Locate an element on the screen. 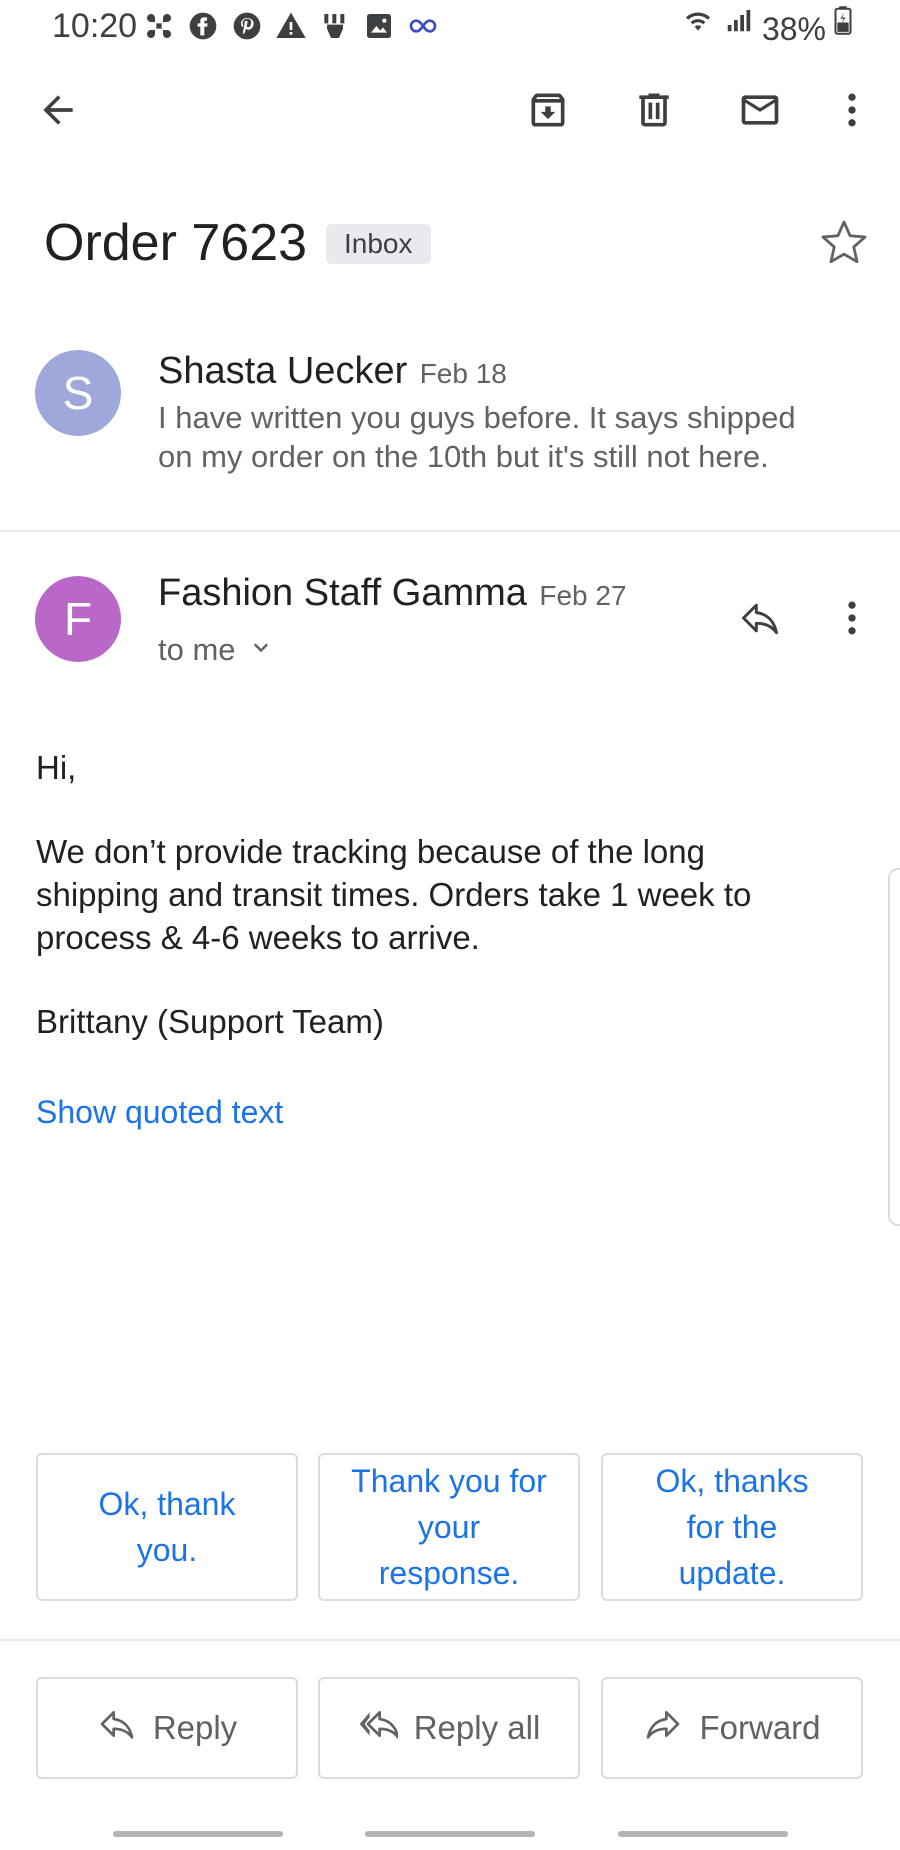 Image resolution: width=900 pixels, height=1850 pixels. body-greeting: Hi, is located at coordinates (56, 767).